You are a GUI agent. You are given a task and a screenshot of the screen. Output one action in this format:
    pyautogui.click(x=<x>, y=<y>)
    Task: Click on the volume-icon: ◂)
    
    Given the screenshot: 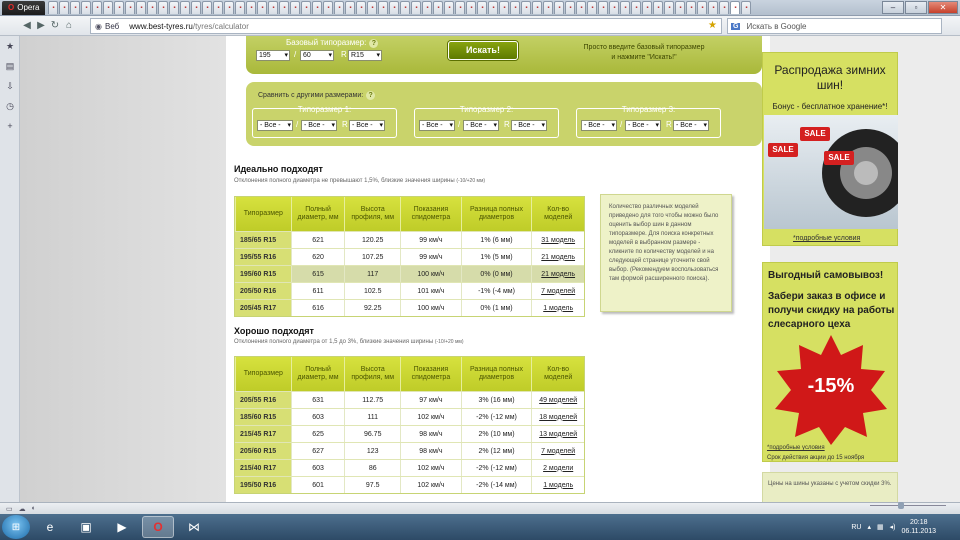 What is the action you would take?
    pyautogui.click(x=893, y=527)
    